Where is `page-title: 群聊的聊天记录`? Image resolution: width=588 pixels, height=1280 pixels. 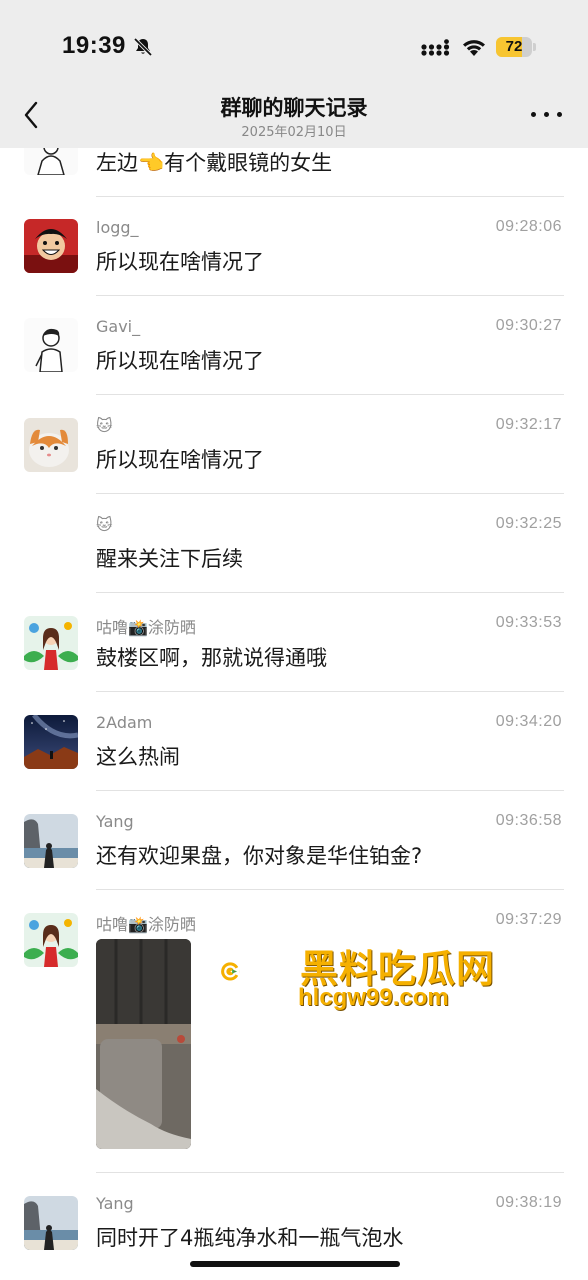
page-title: 群聊的聊天记录 is located at coordinates (294, 108).